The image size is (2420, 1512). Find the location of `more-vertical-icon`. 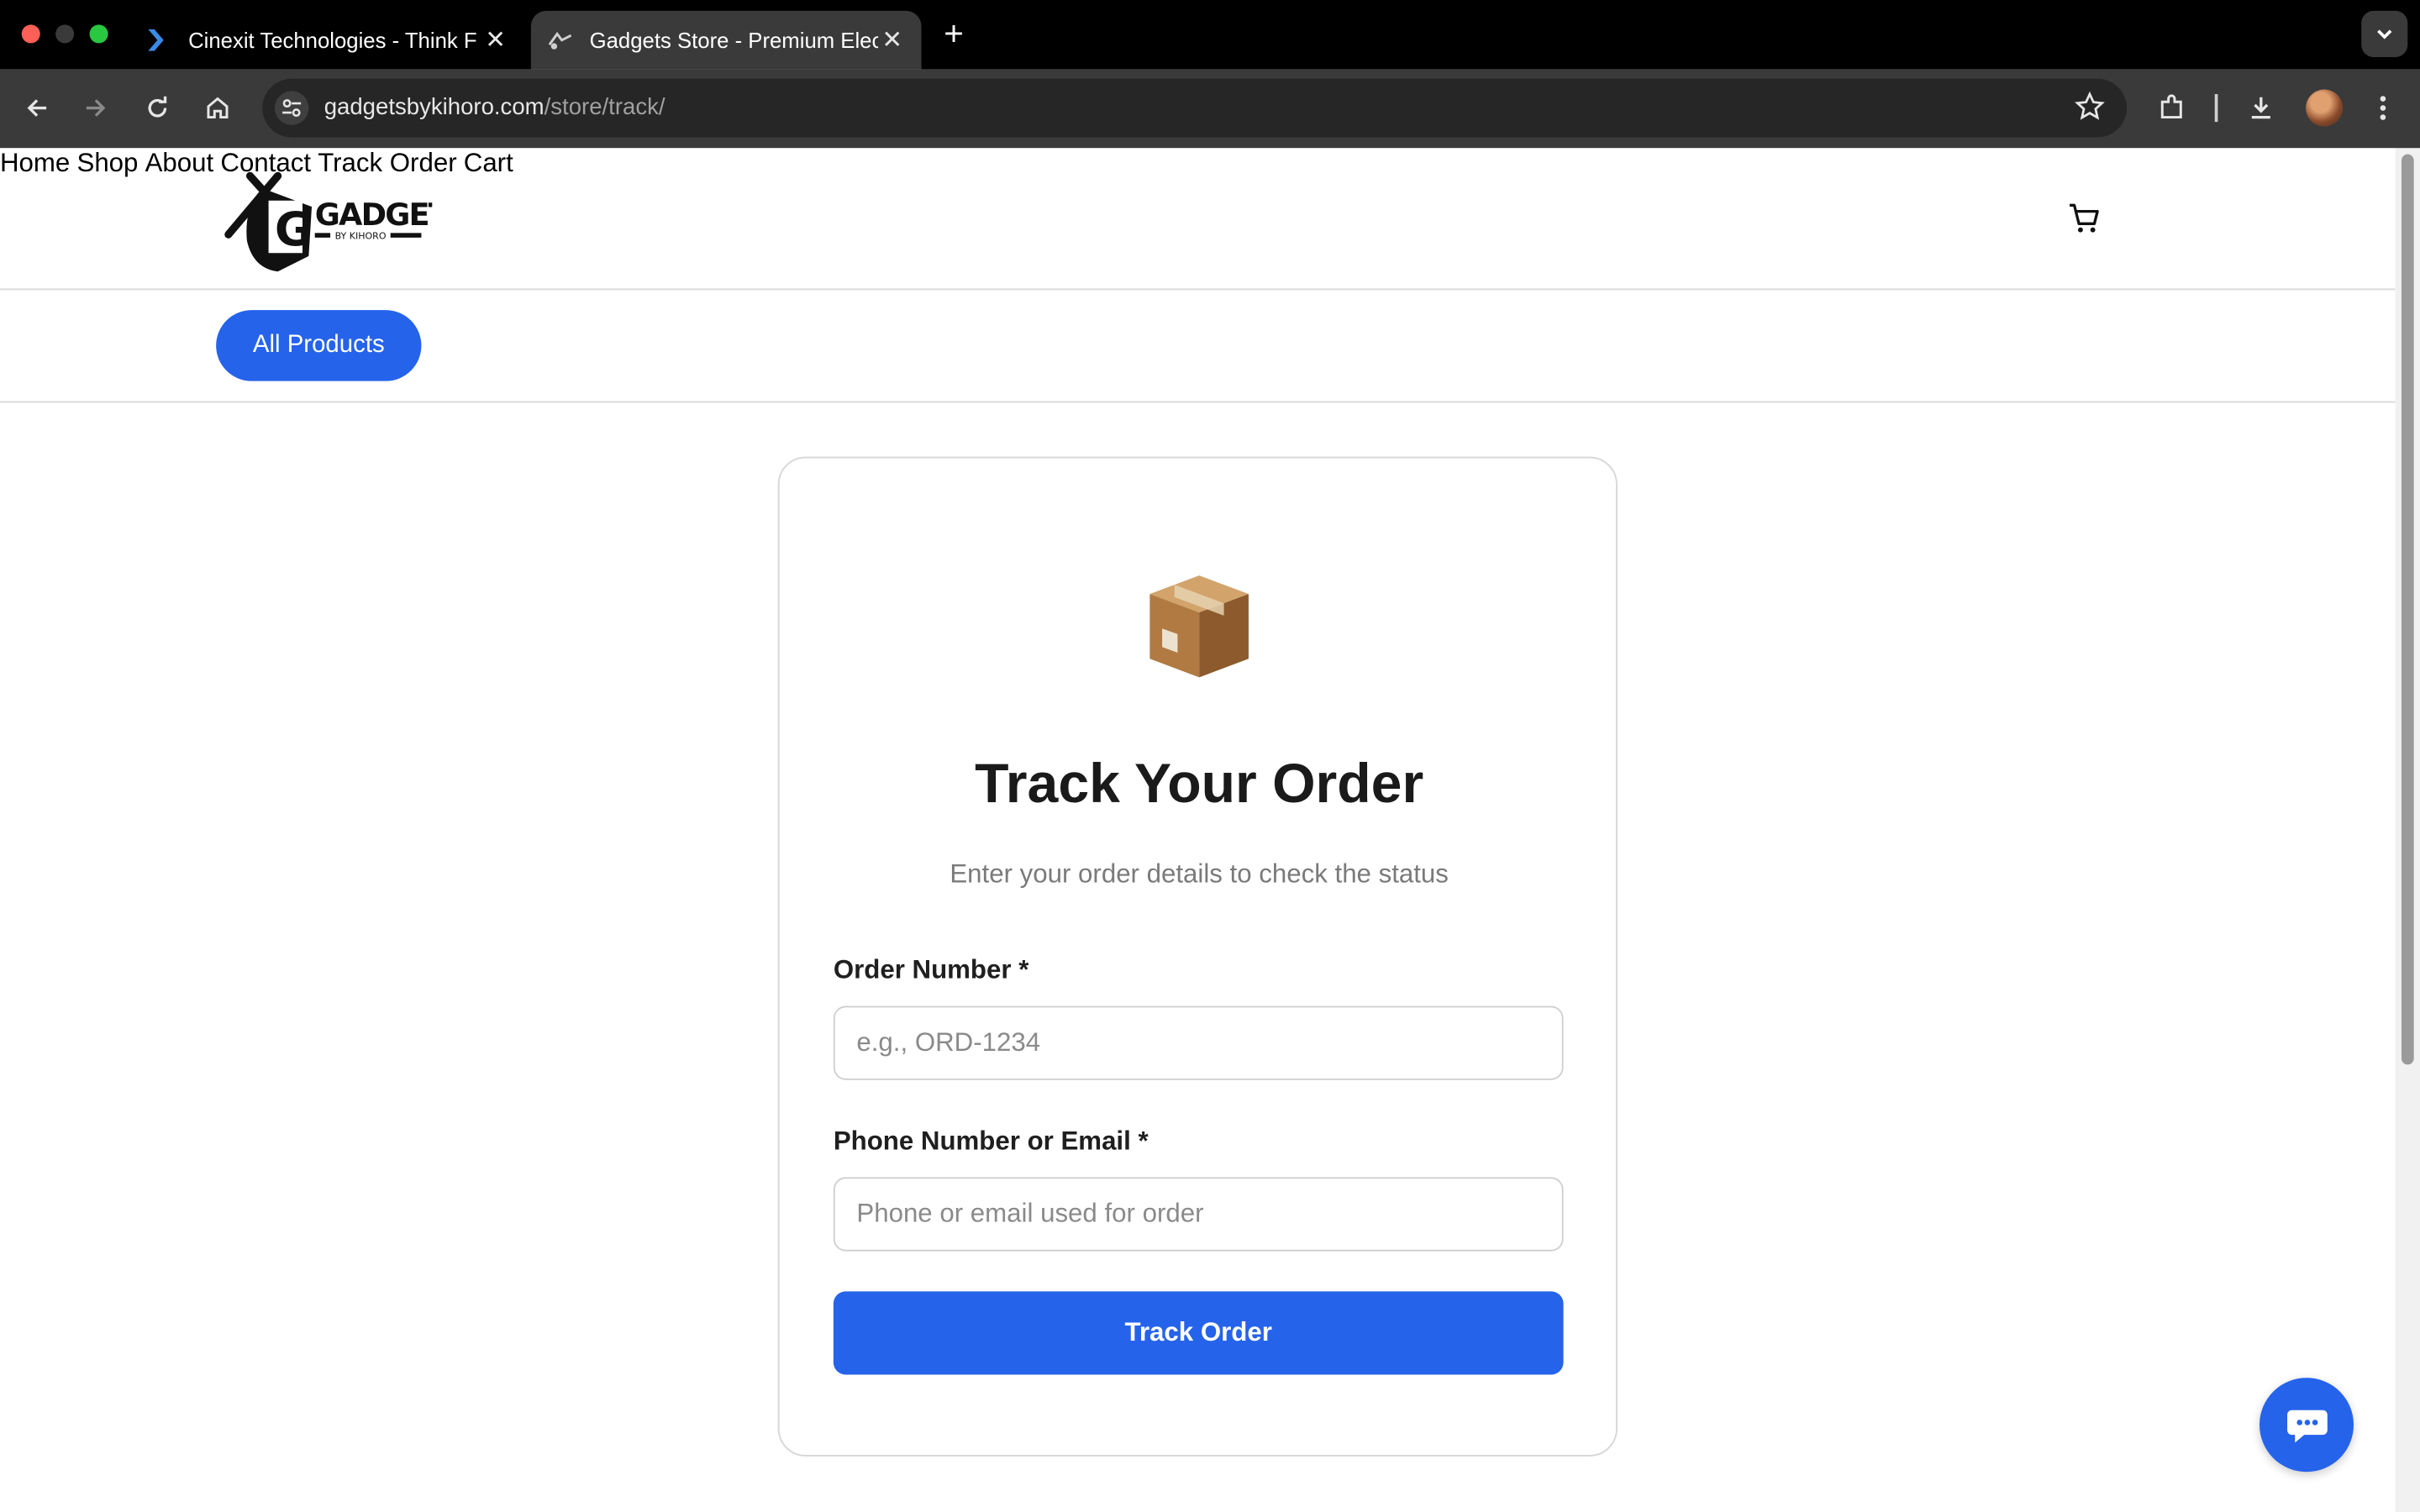

more-vertical-icon is located at coordinates (2383, 108).